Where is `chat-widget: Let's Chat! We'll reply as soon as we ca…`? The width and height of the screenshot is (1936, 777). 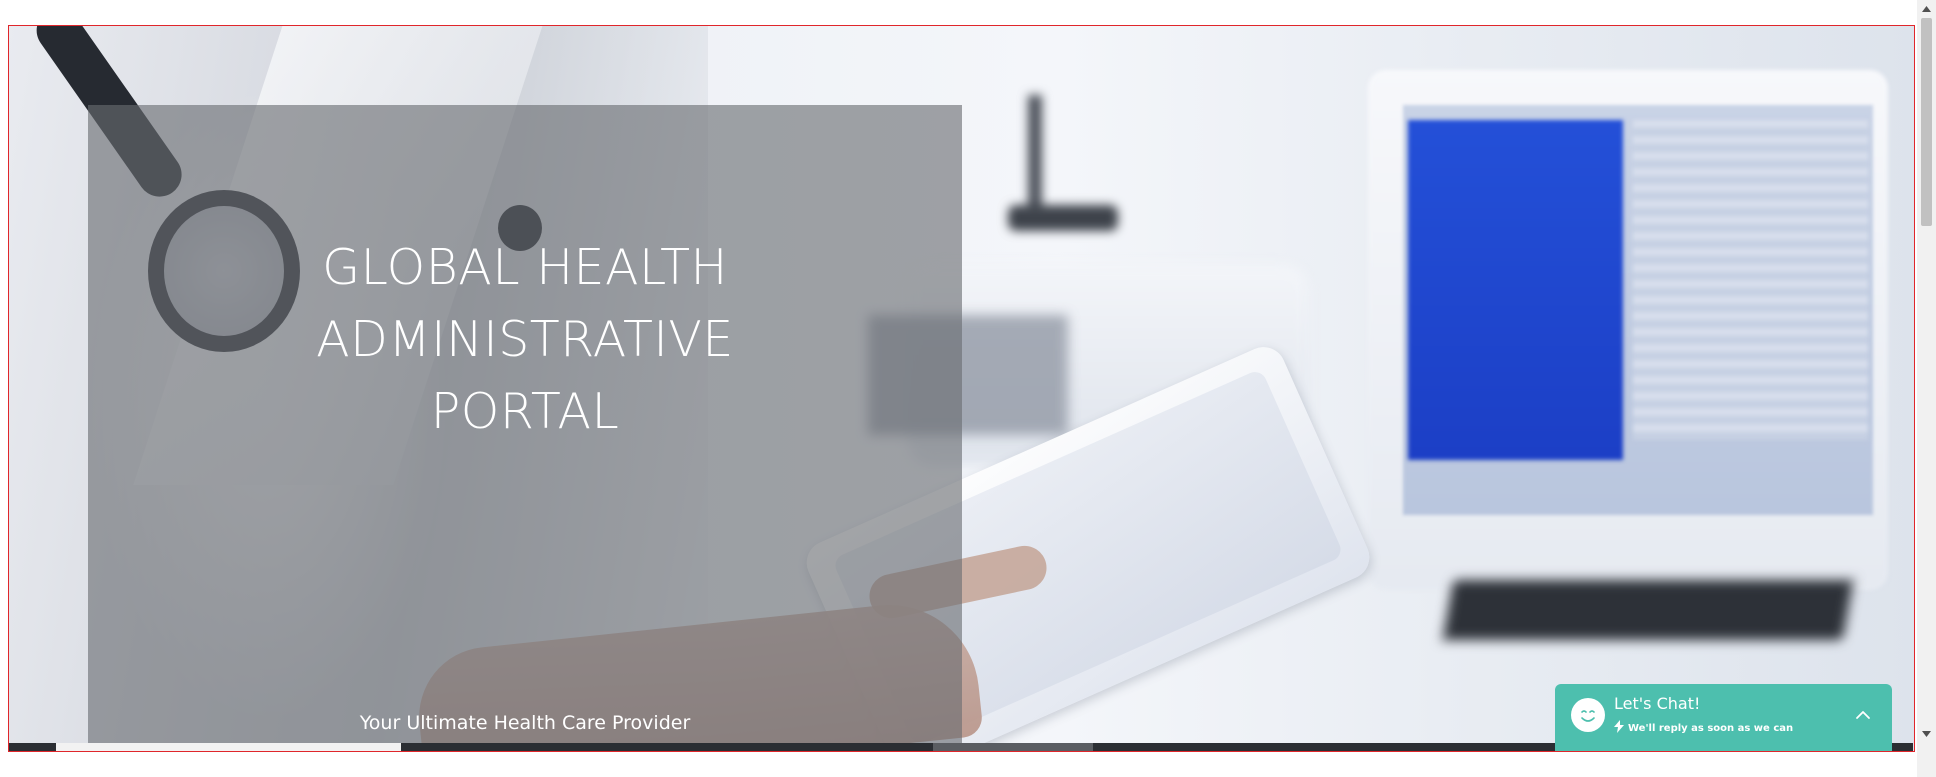
chat-widget: Let's Chat! We'll reply as soon as we ca… is located at coordinates (1723, 718).